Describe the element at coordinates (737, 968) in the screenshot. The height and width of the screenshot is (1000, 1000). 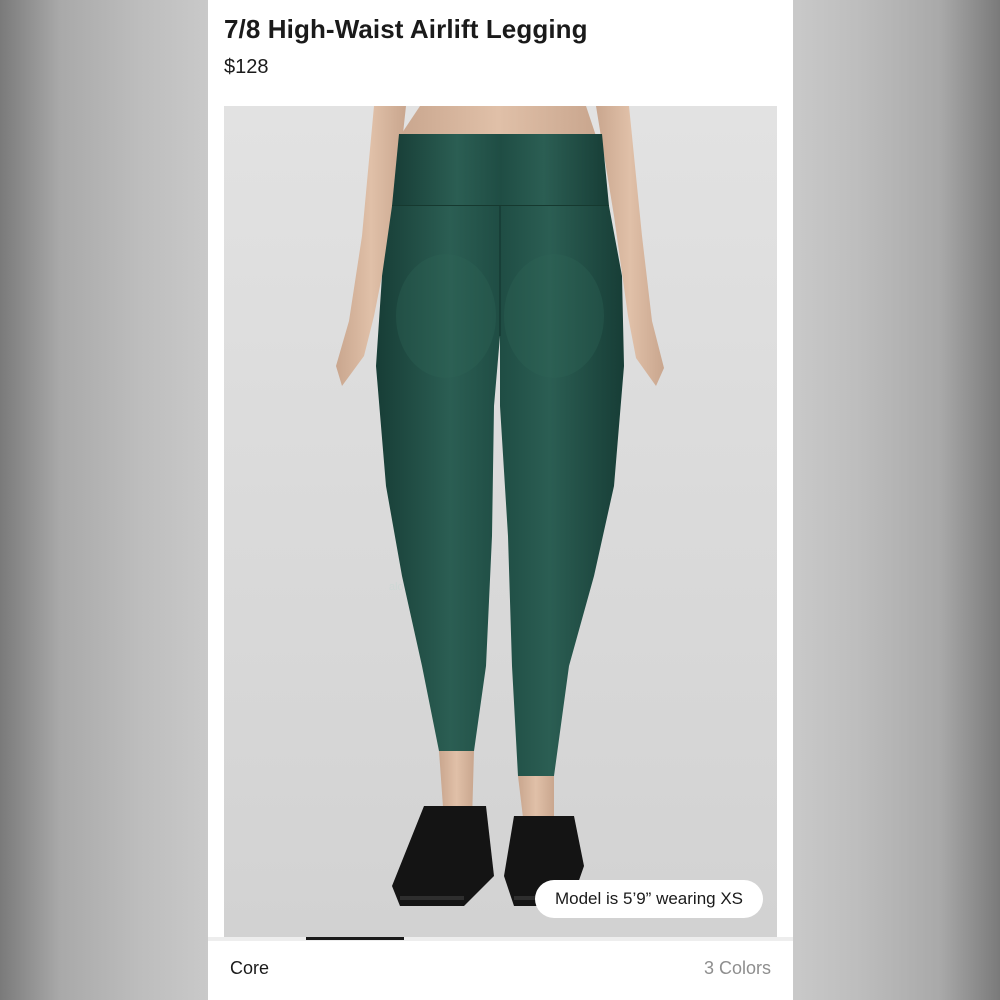
I see `colors-count-link: 3 Colors` at that location.